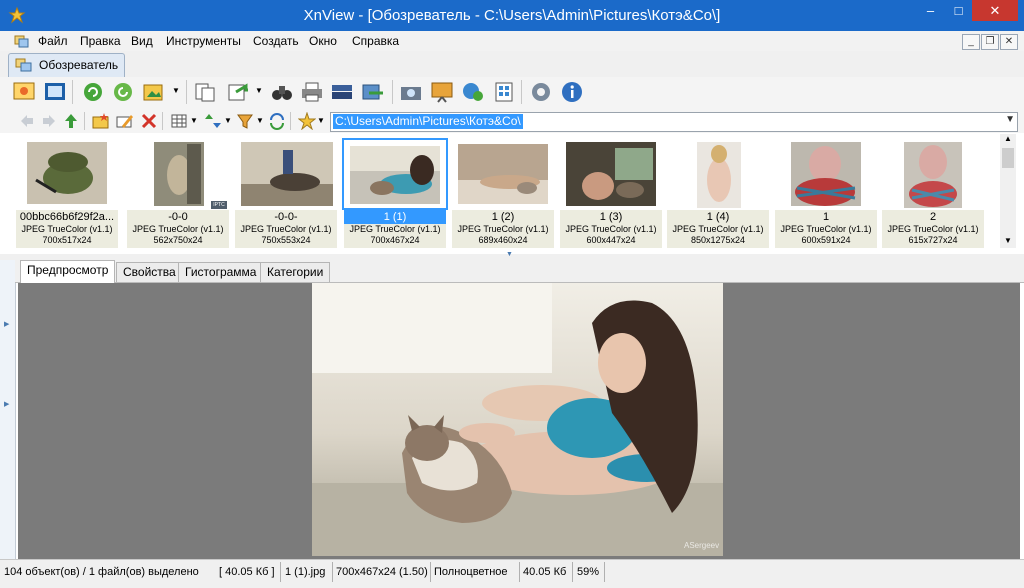 This screenshot has width=1024, height=588. Describe the element at coordinates (228, 120) in the screenshot. I see `sort-dropdown-arrow-icon: ▼` at that location.